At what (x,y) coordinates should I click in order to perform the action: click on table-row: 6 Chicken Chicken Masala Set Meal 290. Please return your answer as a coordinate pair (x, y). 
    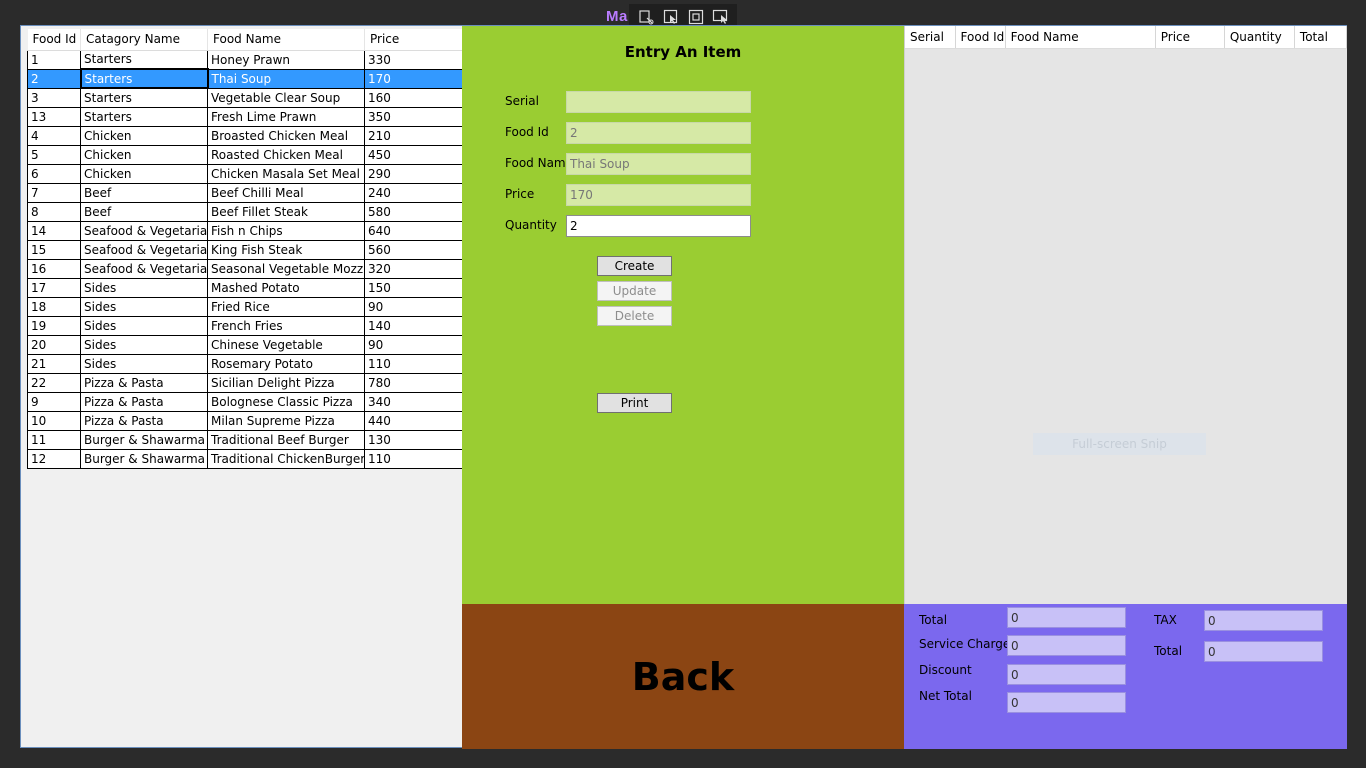
    Looking at the image, I should click on (245, 173).